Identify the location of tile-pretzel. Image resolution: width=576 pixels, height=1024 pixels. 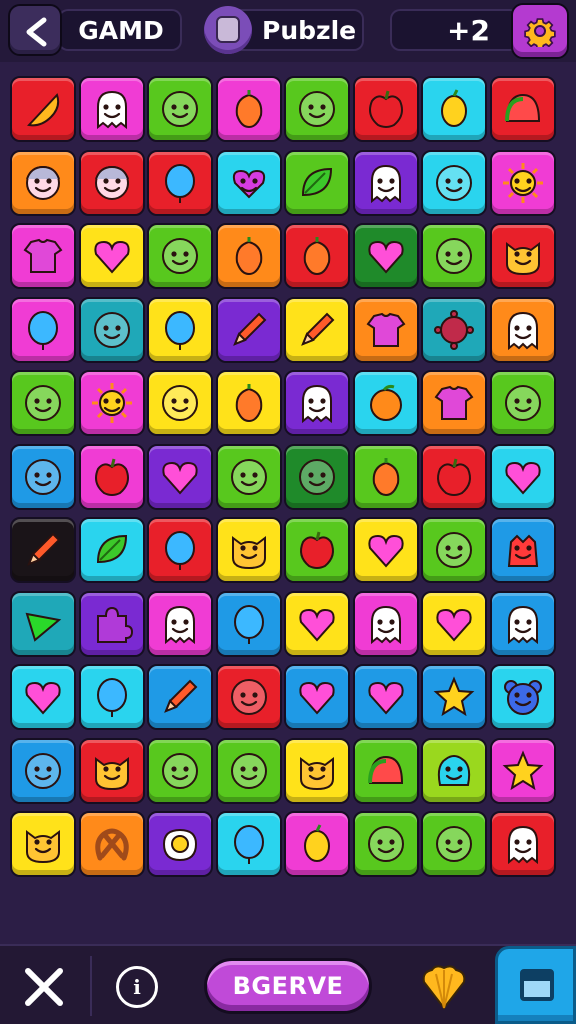
(111, 844).